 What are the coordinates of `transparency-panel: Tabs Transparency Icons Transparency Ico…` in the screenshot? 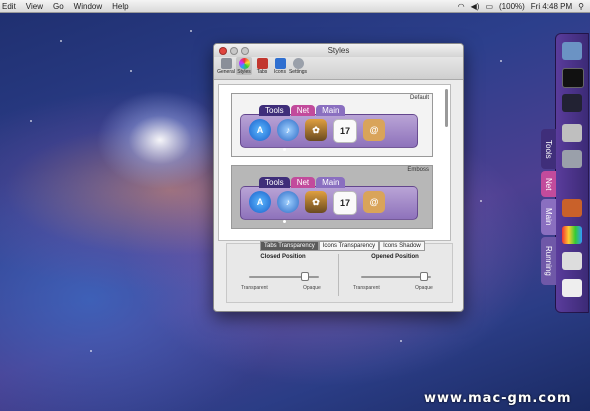 It's located at (339, 272).